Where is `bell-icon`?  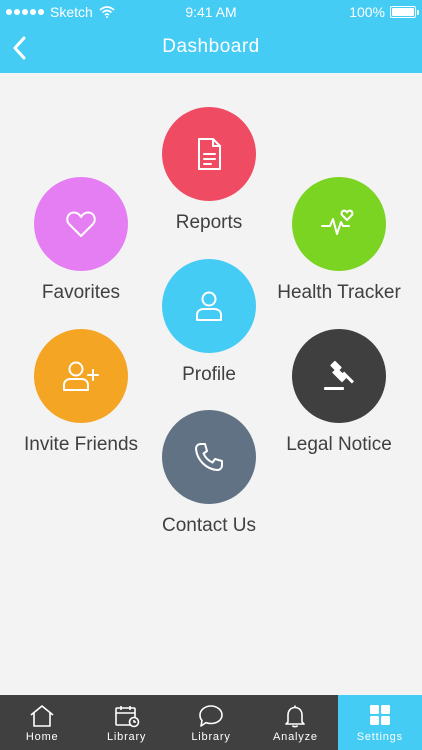 bell-icon is located at coordinates (295, 716).